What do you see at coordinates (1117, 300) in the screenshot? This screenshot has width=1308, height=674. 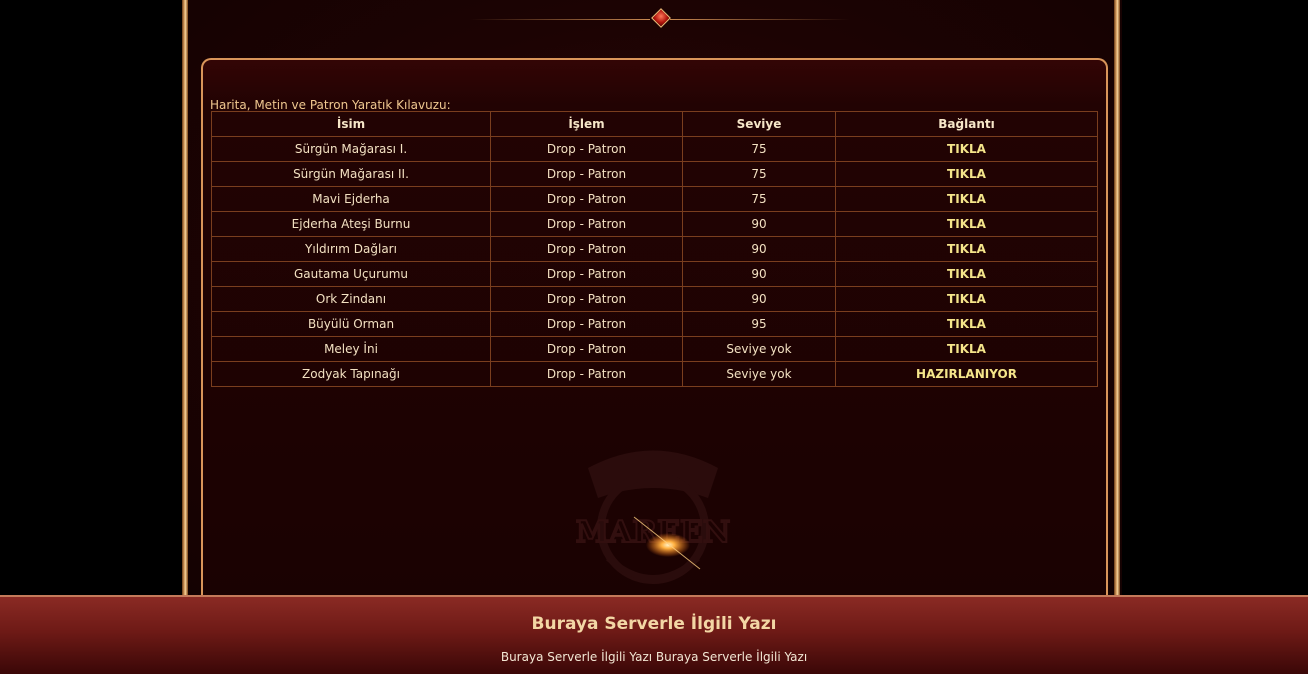 I see `column-right-border` at bounding box center [1117, 300].